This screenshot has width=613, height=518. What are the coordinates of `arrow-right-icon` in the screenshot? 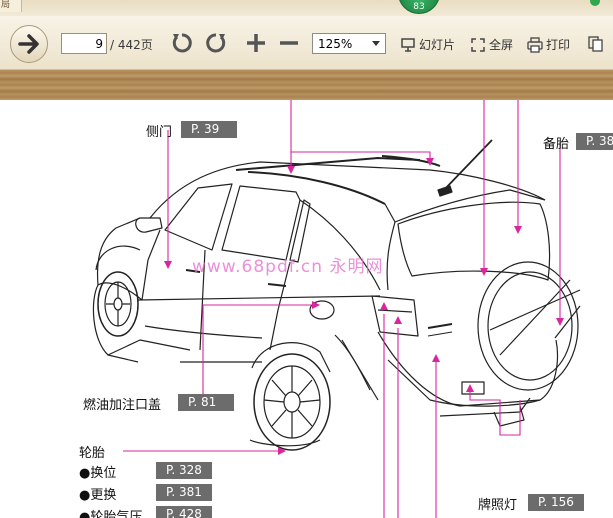 It's located at (28, 44).